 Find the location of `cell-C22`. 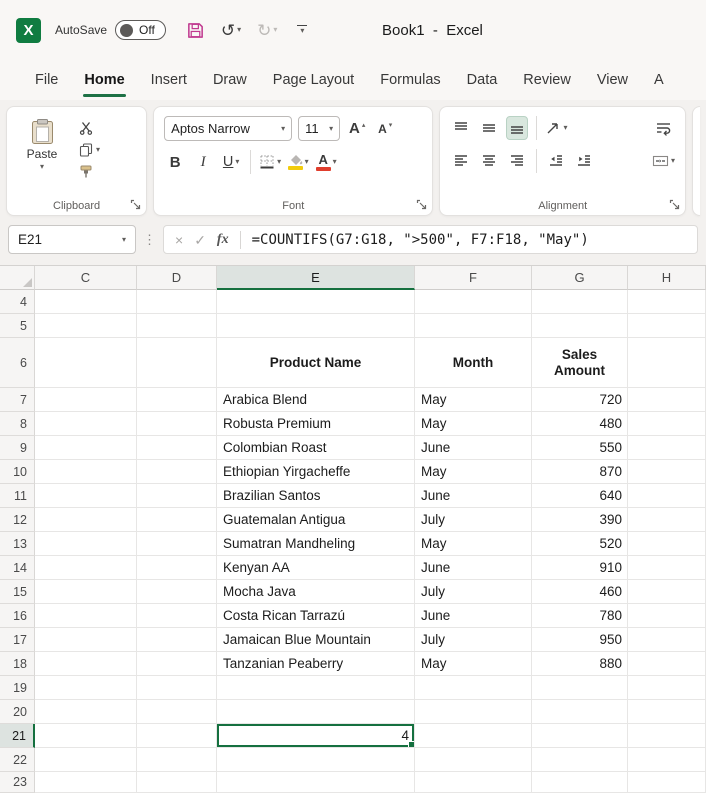

cell-C22 is located at coordinates (86, 760).